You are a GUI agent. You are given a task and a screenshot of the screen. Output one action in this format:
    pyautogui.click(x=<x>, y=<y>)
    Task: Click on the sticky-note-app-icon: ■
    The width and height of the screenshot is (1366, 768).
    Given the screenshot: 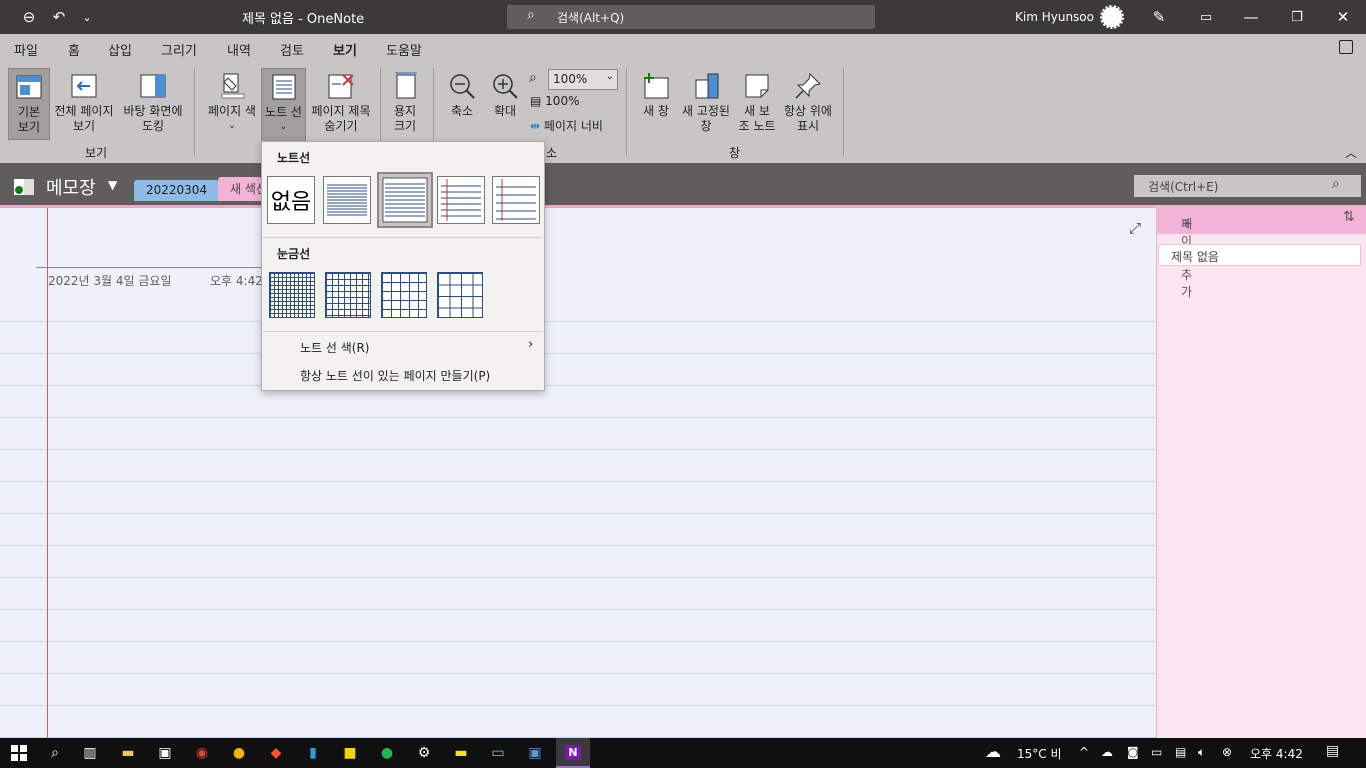 What is the action you would take?
    pyautogui.click(x=350, y=753)
    